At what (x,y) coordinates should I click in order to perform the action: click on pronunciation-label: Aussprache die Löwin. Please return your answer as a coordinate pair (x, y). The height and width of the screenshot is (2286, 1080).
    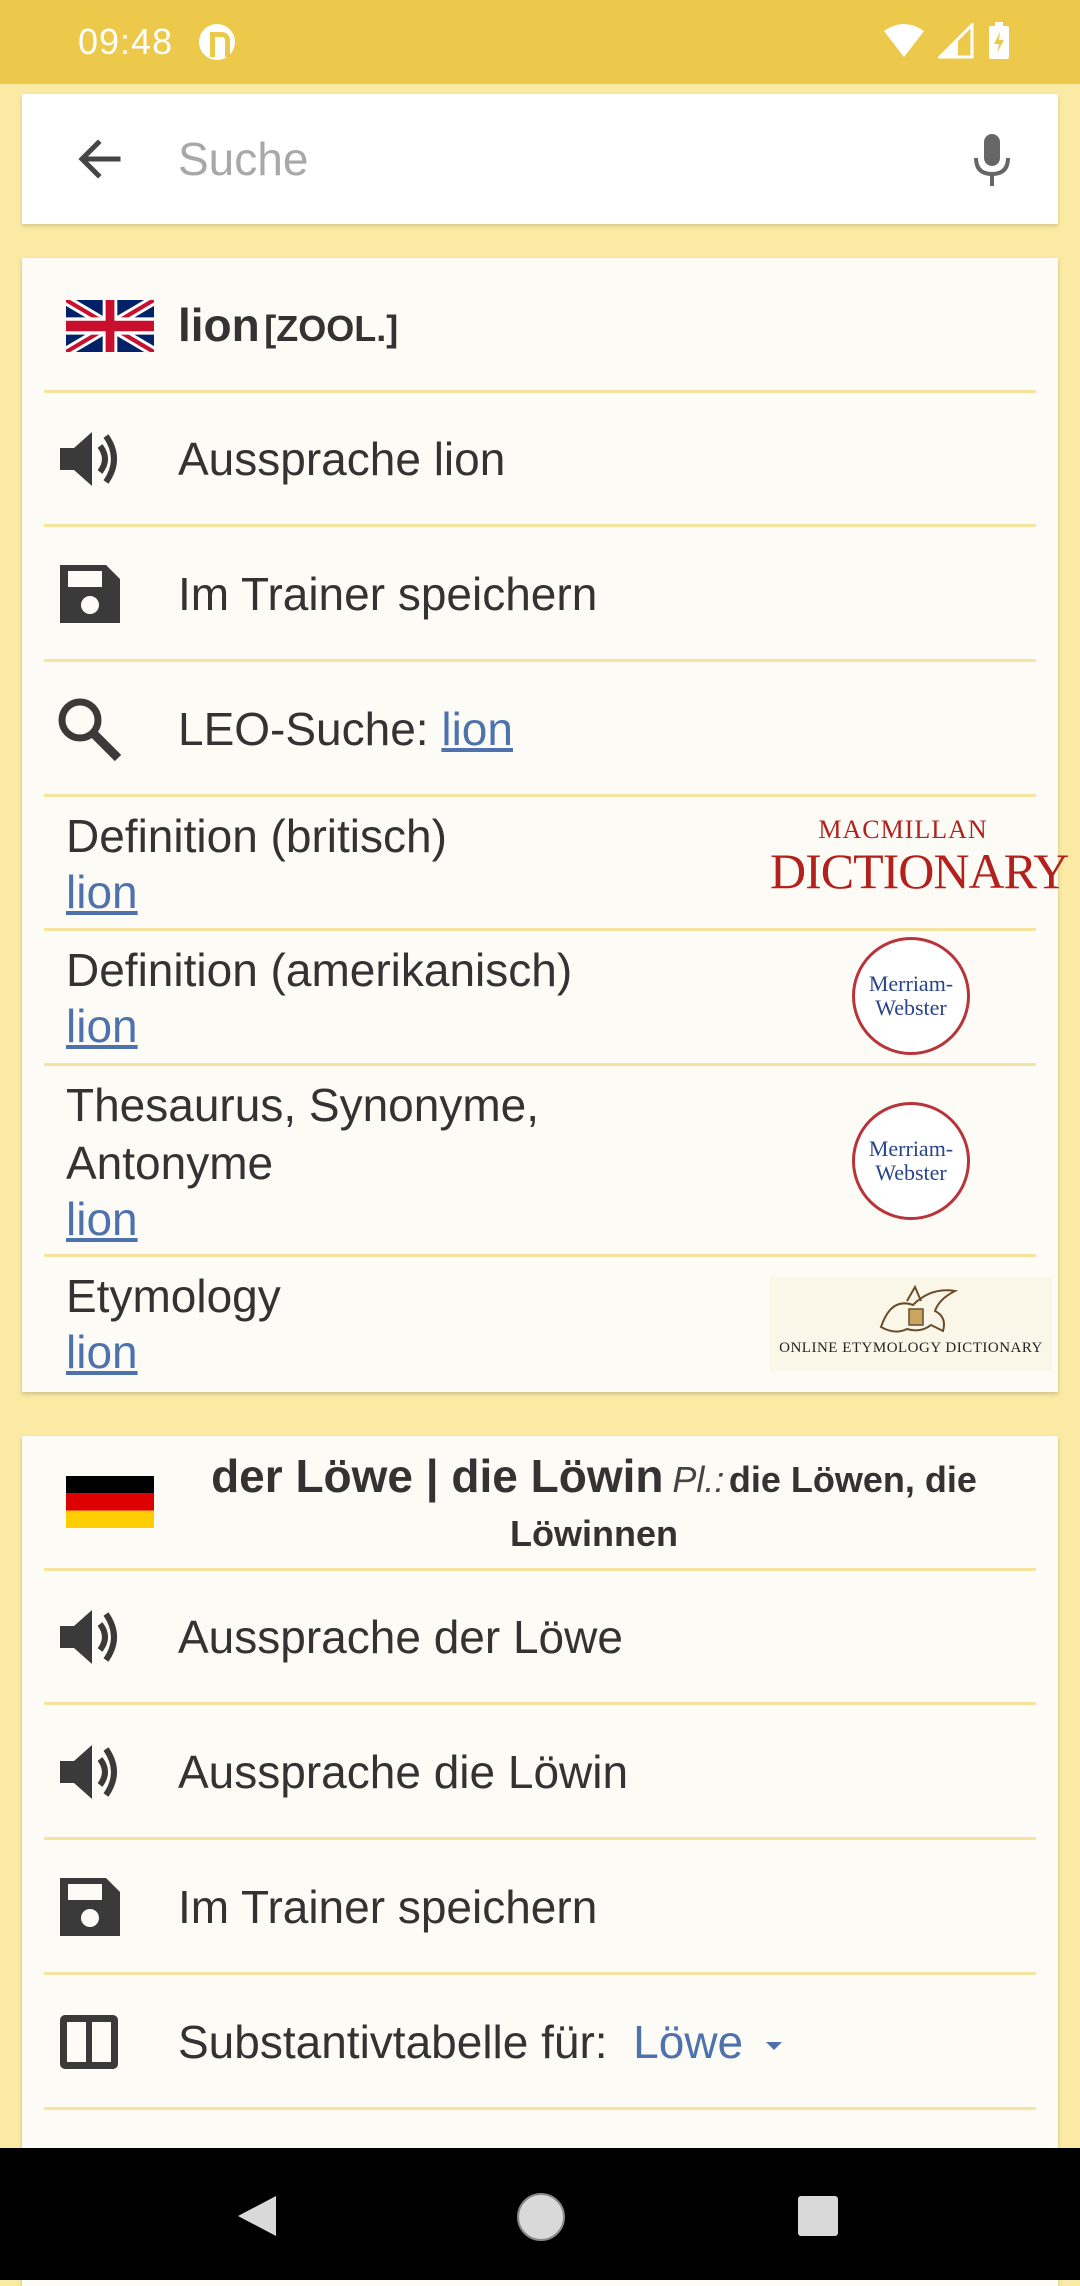
    Looking at the image, I should click on (403, 1772).